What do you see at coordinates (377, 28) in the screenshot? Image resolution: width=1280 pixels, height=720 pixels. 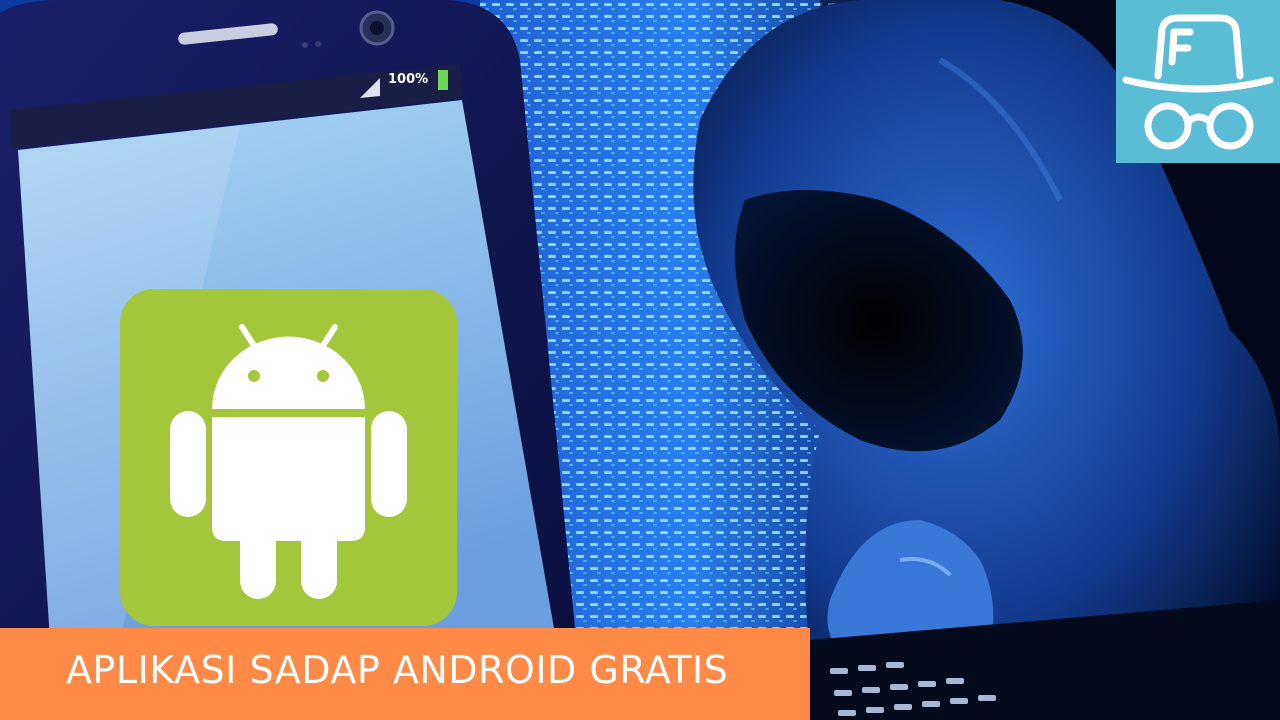 I see `front-camera-icon` at bounding box center [377, 28].